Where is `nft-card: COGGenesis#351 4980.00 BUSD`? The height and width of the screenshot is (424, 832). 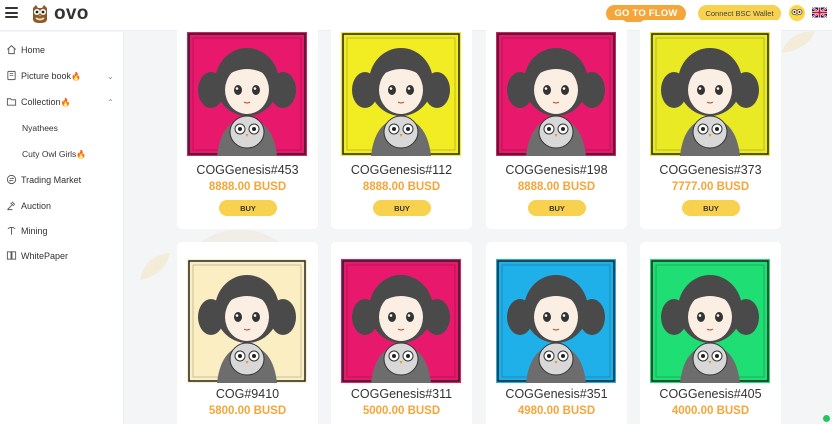
nft-card: COGGenesis#351 4980.00 BUSD is located at coordinates (556, 333).